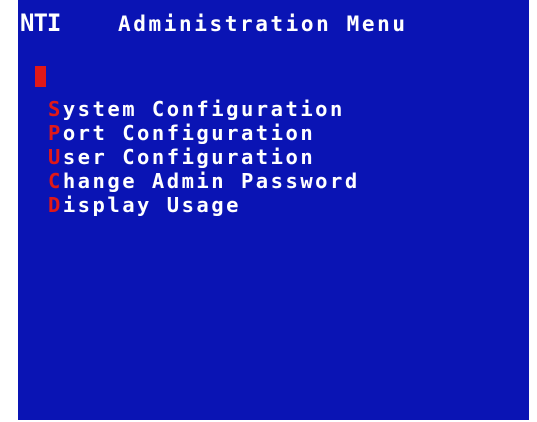  Describe the element at coordinates (55, 205) in the screenshot. I see `hotkey-letter: D` at that location.